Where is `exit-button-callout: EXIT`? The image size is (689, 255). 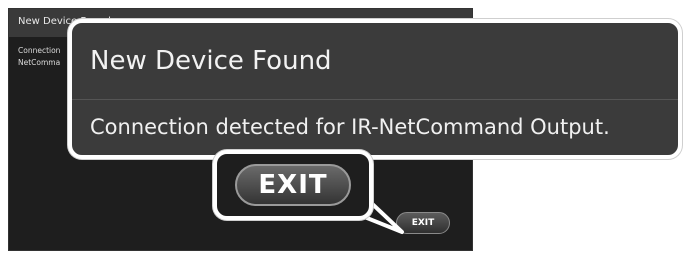
exit-button-callout: EXIT is located at coordinates (293, 185).